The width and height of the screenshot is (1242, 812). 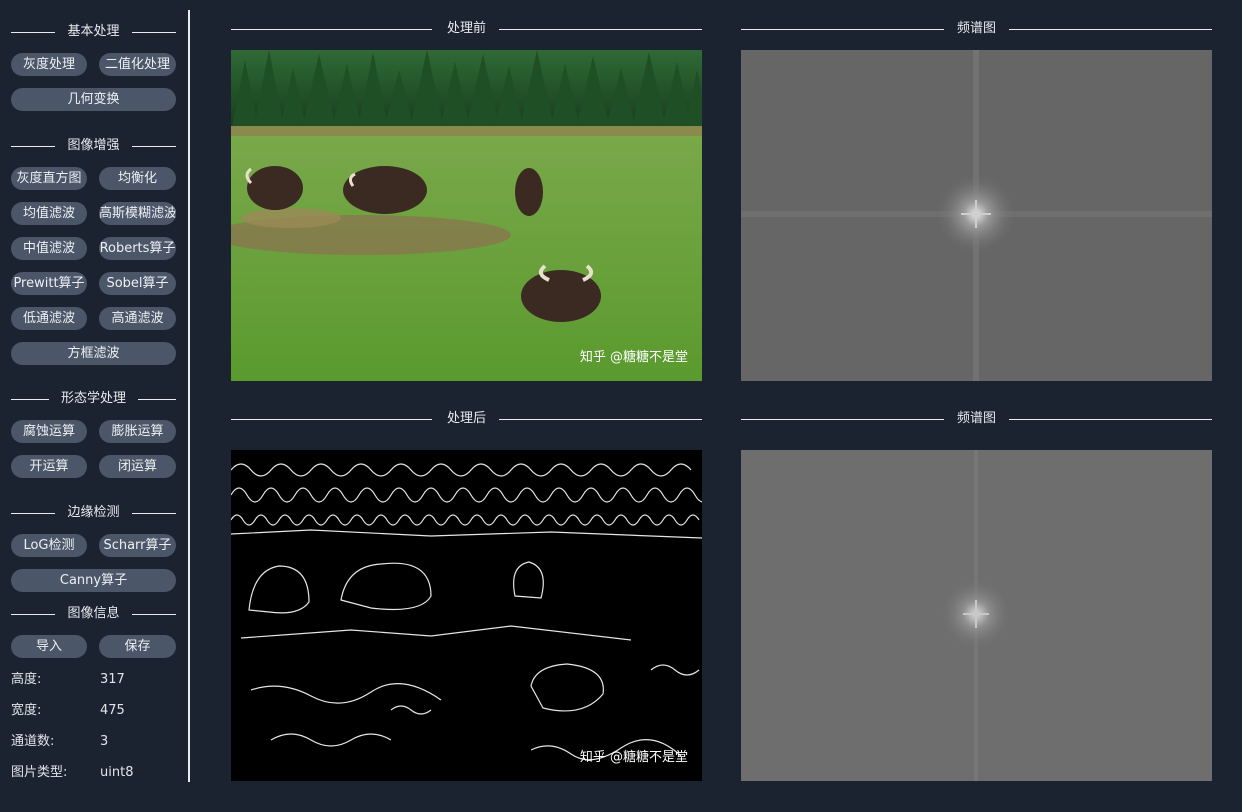 What do you see at coordinates (112, 710) in the screenshot?
I see `info-width-value: 475` at bounding box center [112, 710].